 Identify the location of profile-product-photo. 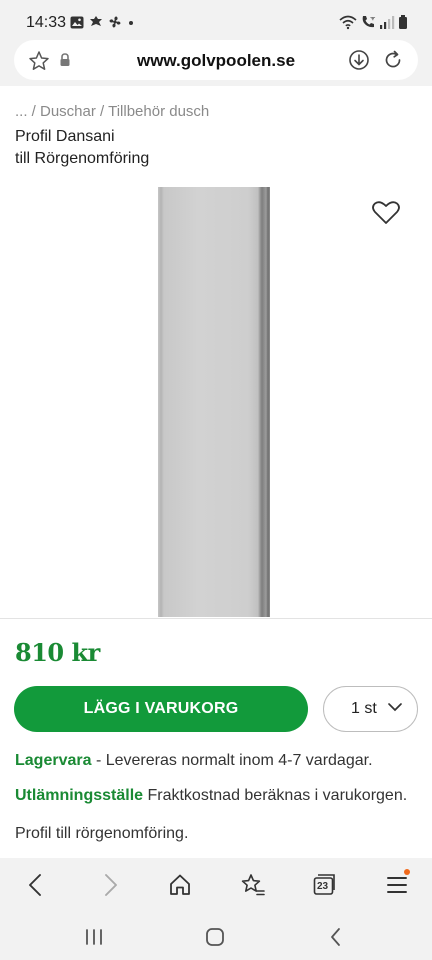
(214, 402).